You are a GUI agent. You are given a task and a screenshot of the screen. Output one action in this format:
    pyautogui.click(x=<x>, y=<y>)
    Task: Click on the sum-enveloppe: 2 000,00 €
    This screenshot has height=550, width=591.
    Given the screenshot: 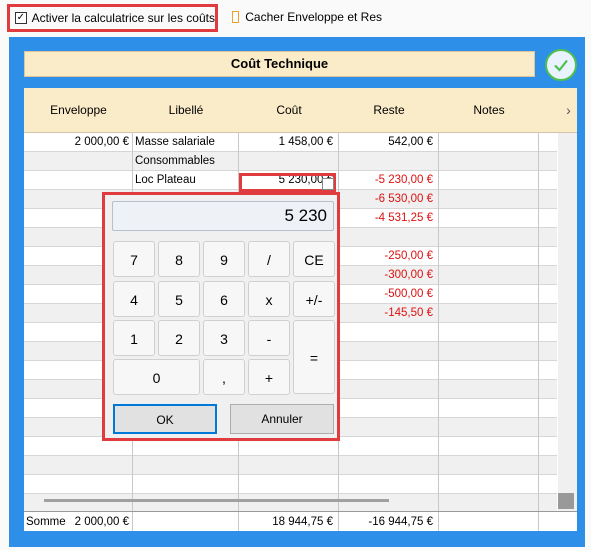 What is the action you would take?
    pyautogui.click(x=101, y=522)
    